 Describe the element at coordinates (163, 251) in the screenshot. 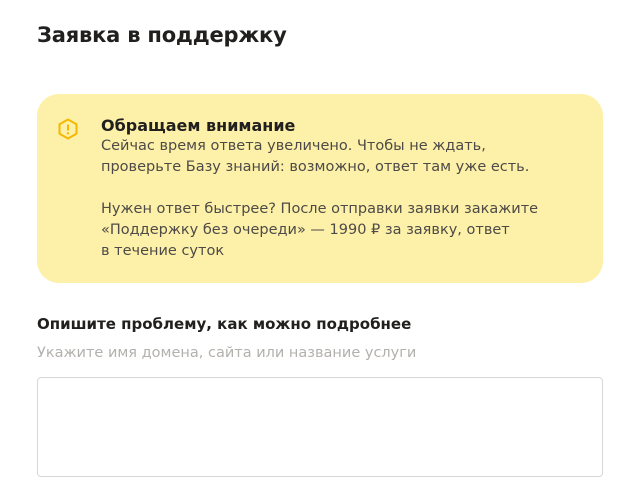

I see `notice-line: в течение суток` at that location.